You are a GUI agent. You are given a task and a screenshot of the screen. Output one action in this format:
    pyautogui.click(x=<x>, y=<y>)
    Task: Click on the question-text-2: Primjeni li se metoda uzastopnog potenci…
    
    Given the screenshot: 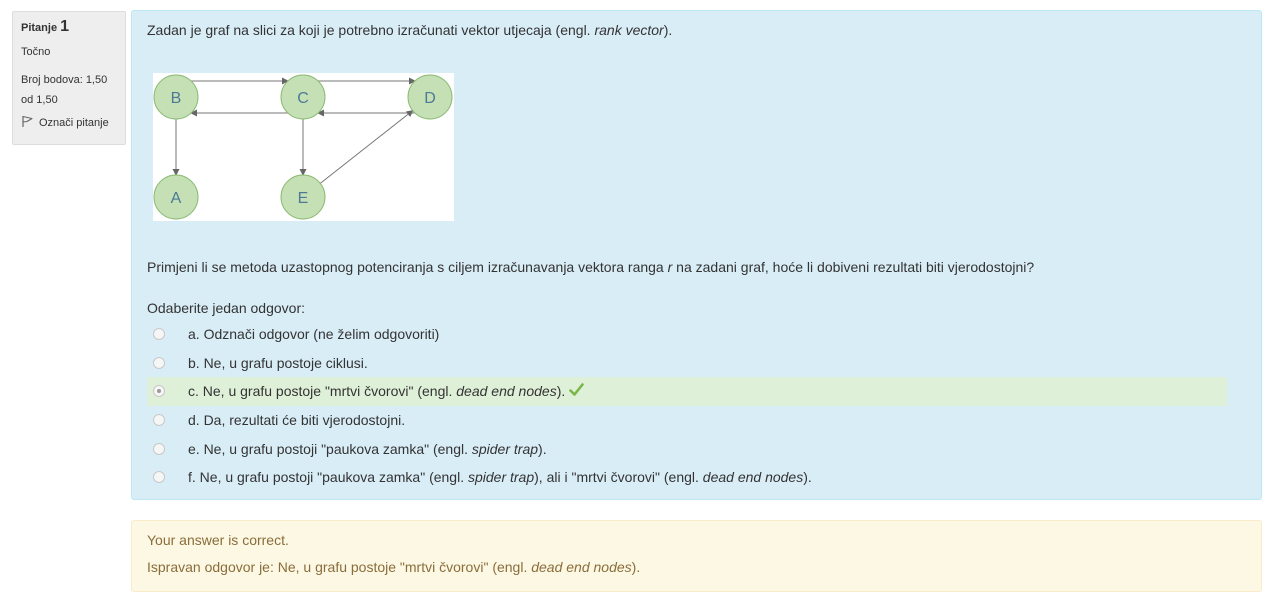 What is the action you would take?
    pyautogui.click(x=590, y=267)
    